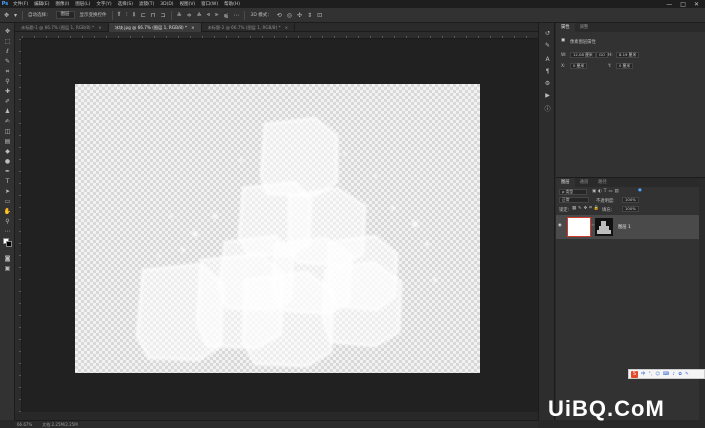 The width and height of the screenshot is (705, 428). Describe the element at coordinates (687, 374) in the screenshot. I see `tools-icon: ✎` at that location.